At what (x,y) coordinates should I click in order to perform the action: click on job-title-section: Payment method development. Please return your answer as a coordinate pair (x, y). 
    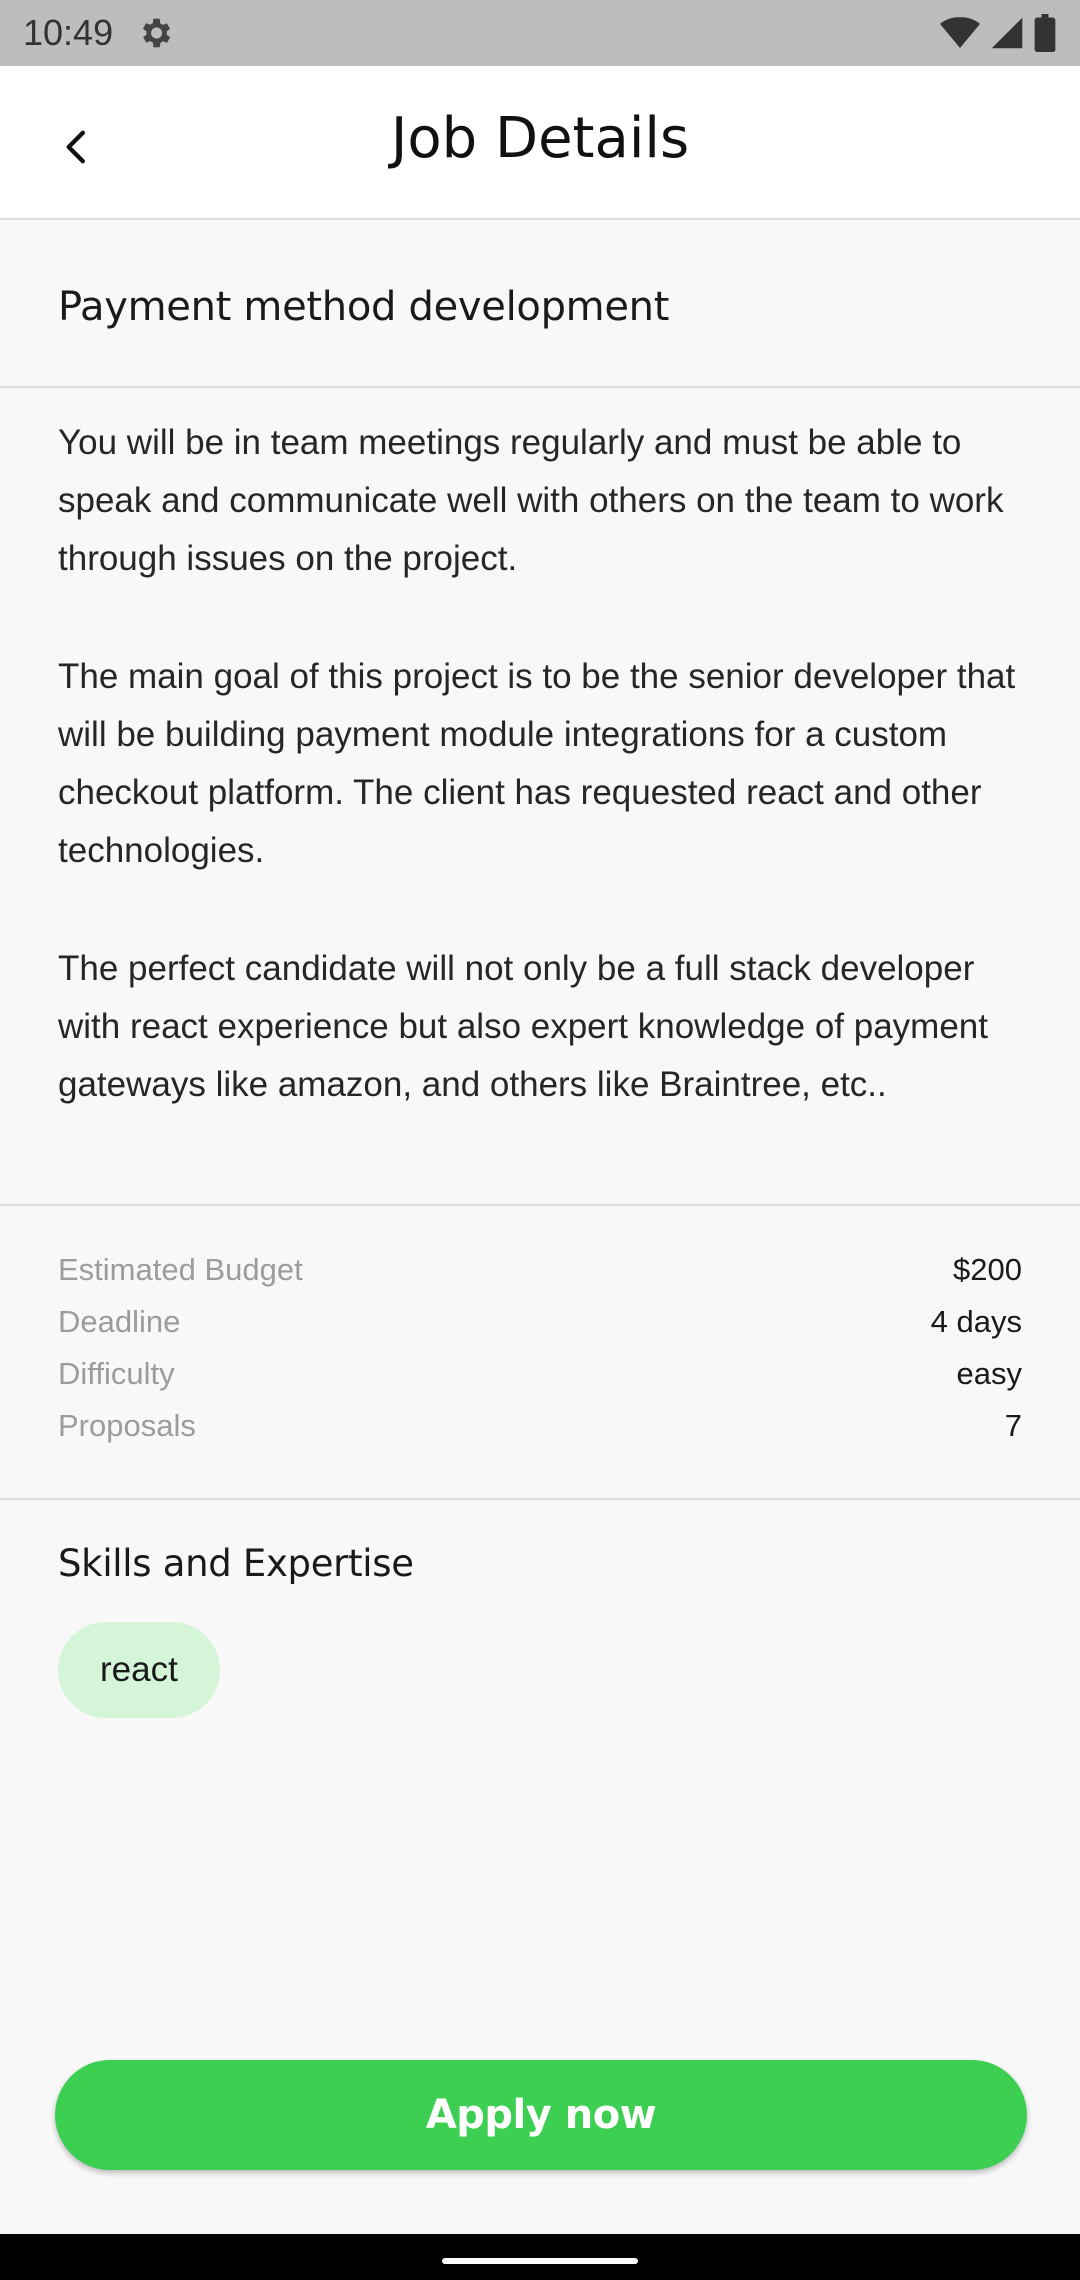
    Looking at the image, I should click on (540, 304).